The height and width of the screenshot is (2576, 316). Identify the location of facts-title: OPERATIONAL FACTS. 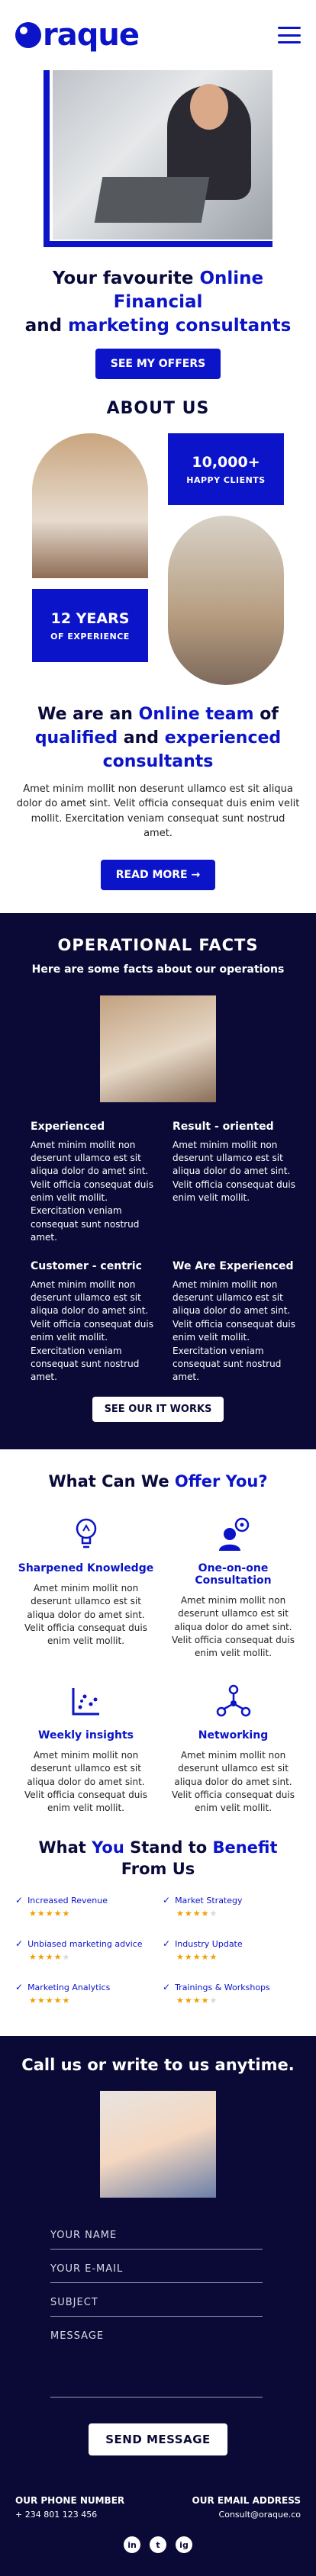
(158, 944).